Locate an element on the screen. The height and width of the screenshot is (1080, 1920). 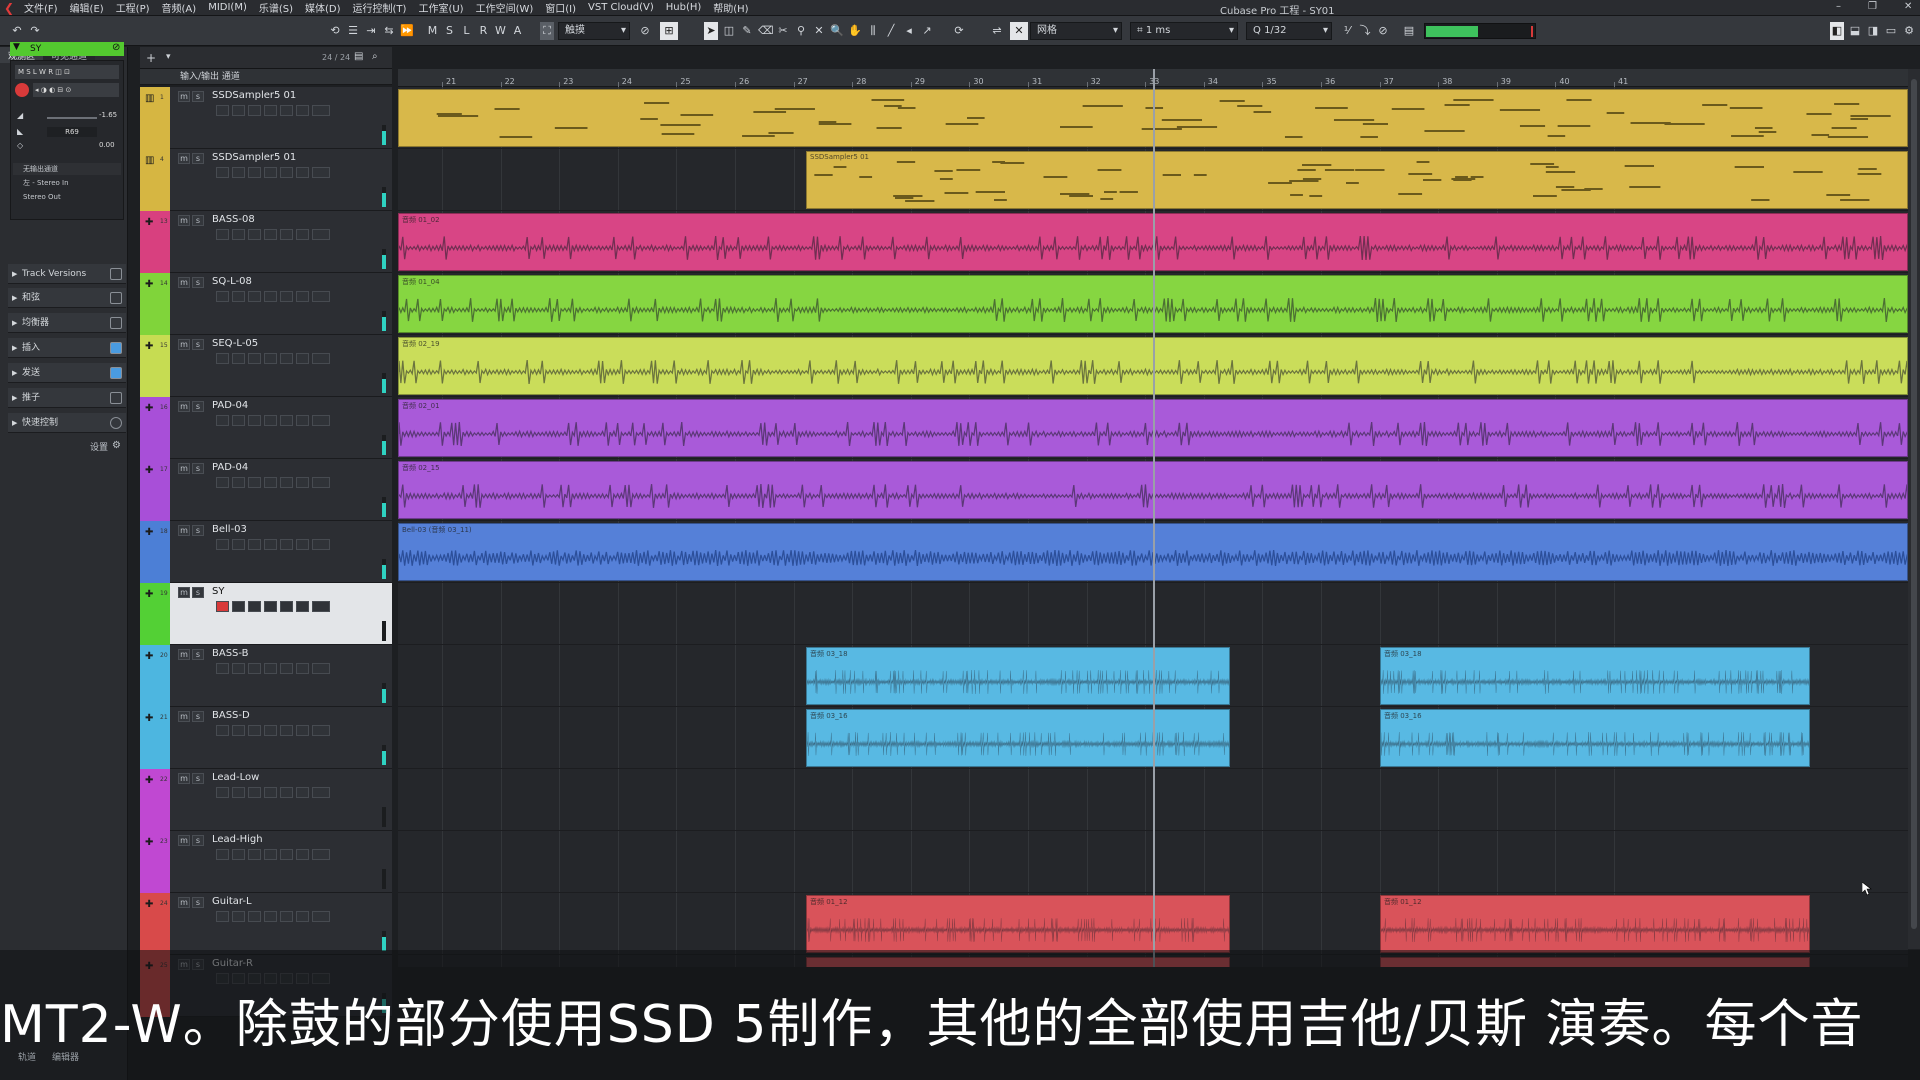
auto-scroll-icon: ⊘ is located at coordinates (645, 31).